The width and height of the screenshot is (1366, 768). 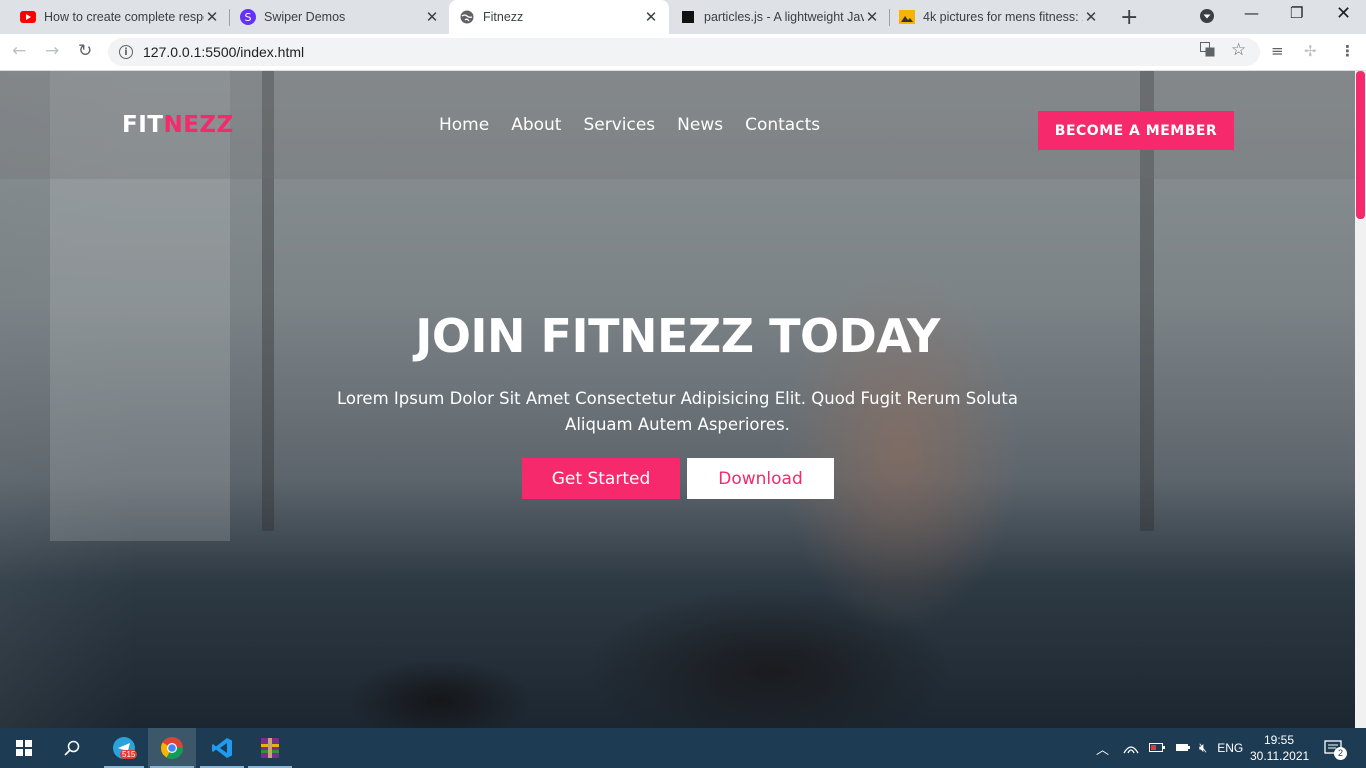 I want to click on swiper-icon: S, so click(x=248, y=17).